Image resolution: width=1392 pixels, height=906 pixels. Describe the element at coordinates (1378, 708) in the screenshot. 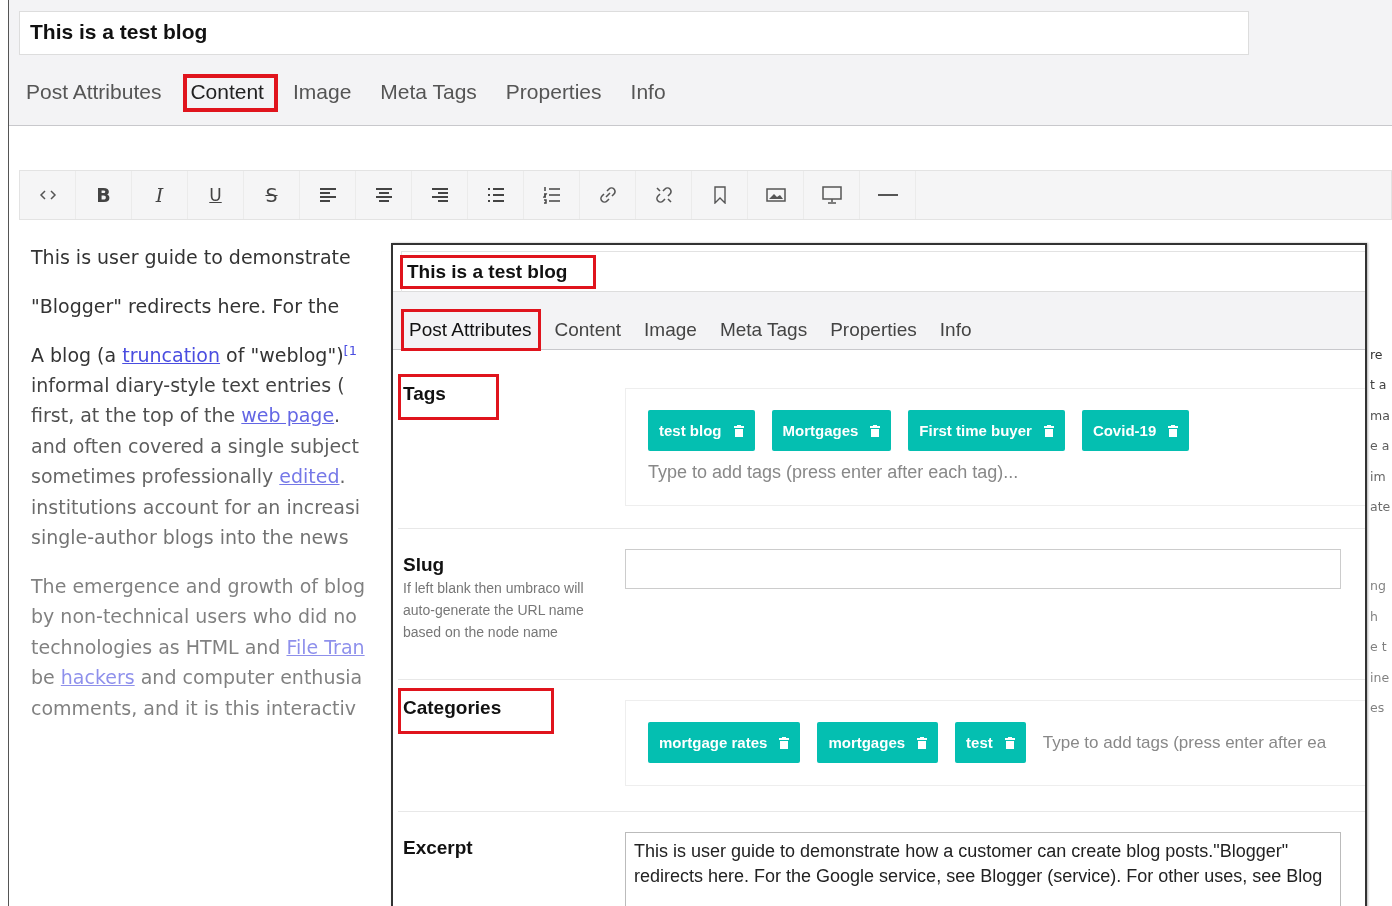

I see `body-text: es` at that location.